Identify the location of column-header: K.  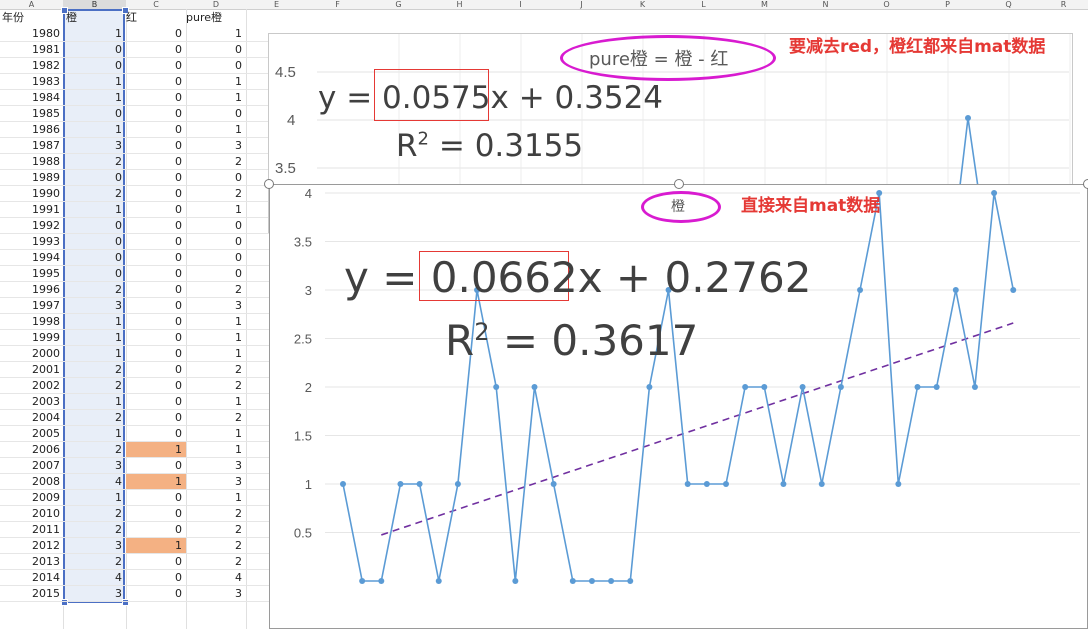
(642, 4).